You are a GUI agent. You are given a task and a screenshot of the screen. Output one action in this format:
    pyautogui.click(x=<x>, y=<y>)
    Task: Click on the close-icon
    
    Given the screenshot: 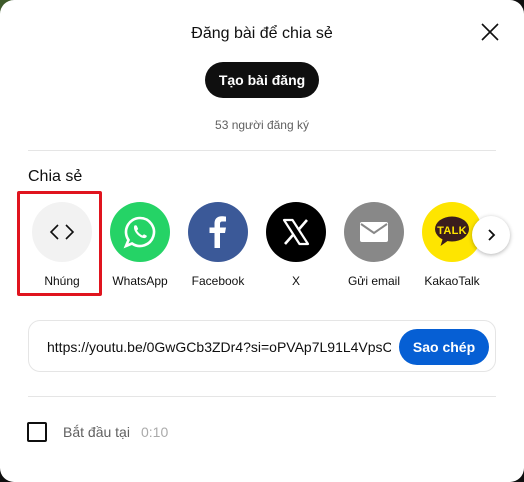 What is the action you would take?
    pyautogui.click(x=490, y=32)
    